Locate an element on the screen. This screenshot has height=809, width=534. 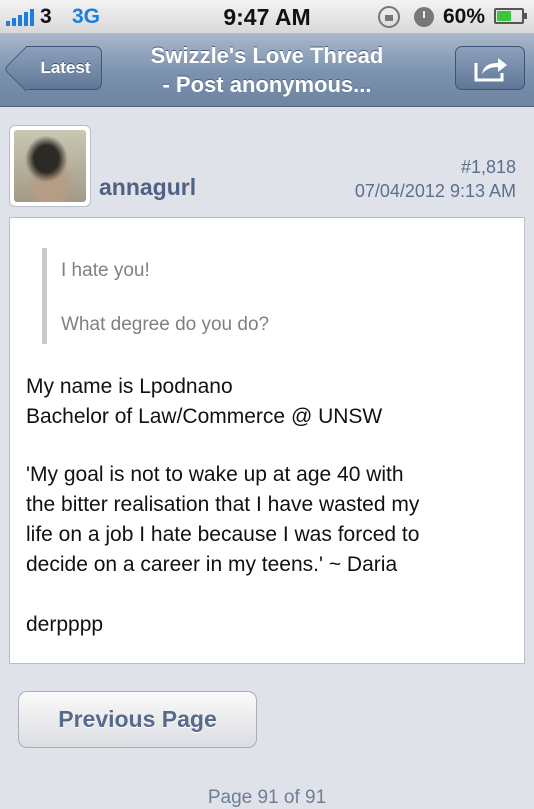
quote-block: I hate you! What degree do you do? is located at coordinates (264, 296).